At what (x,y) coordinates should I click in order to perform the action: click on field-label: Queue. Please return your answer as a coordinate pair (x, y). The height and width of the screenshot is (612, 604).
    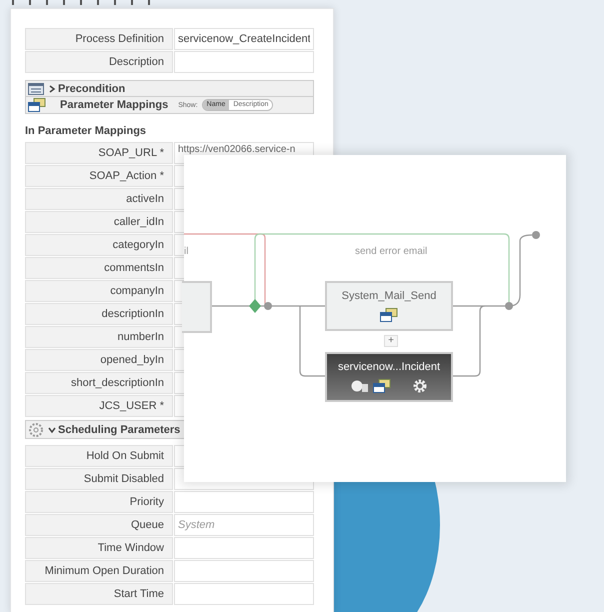
    Looking at the image, I should click on (99, 525).